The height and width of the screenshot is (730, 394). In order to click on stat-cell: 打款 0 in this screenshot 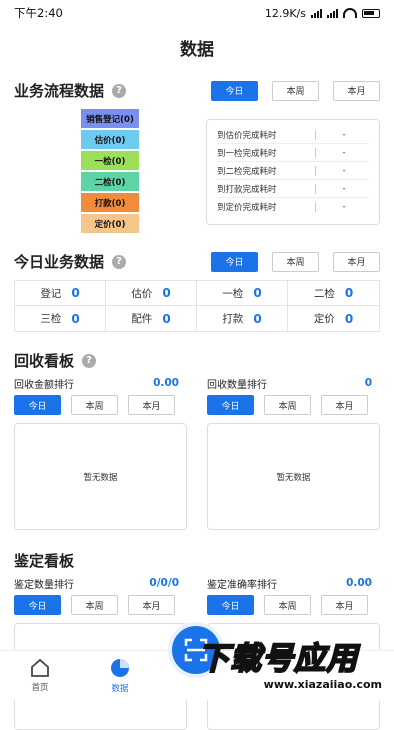, I will do `click(242, 318)`.